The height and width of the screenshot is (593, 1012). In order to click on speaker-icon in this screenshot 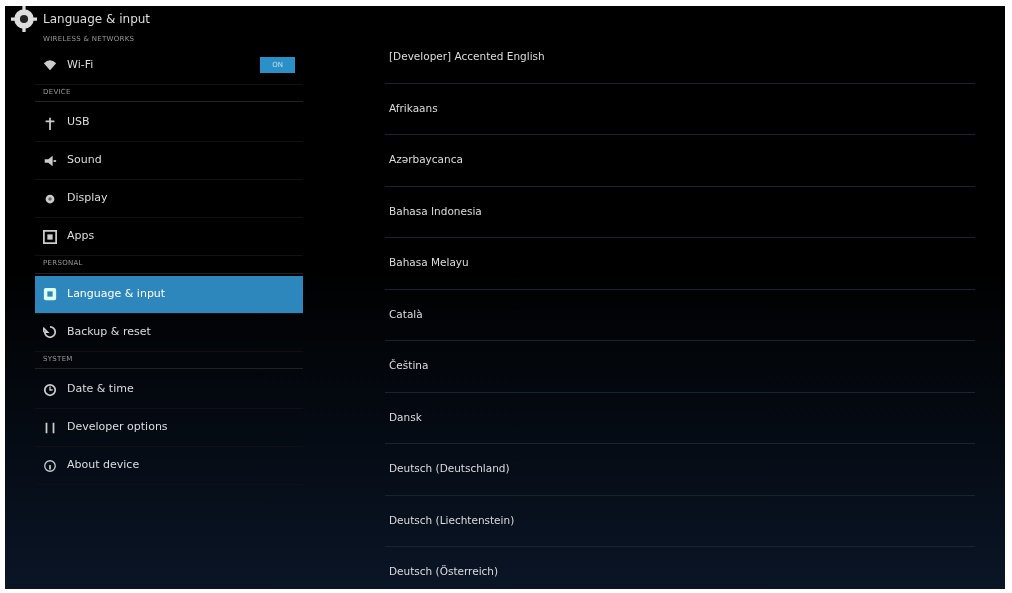, I will do `click(50, 160)`.